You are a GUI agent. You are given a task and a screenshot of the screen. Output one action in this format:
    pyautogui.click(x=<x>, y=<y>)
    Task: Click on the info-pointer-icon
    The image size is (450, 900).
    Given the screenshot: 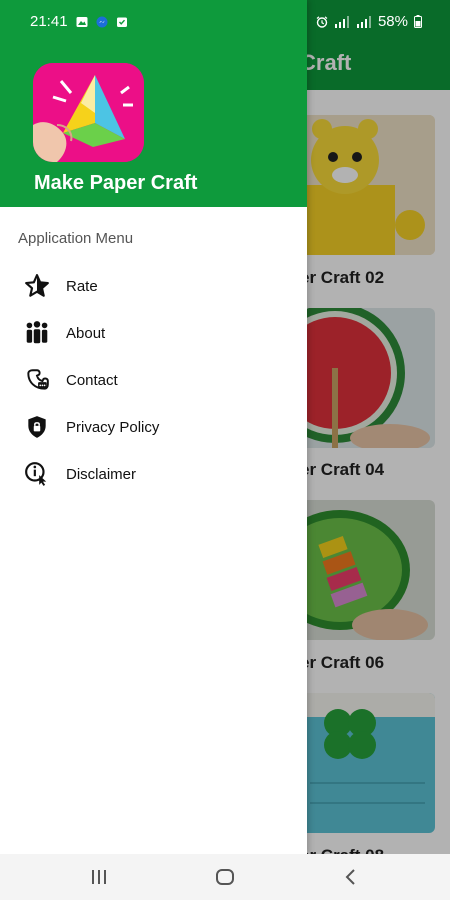 What is the action you would take?
    pyautogui.click(x=36, y=474)
    